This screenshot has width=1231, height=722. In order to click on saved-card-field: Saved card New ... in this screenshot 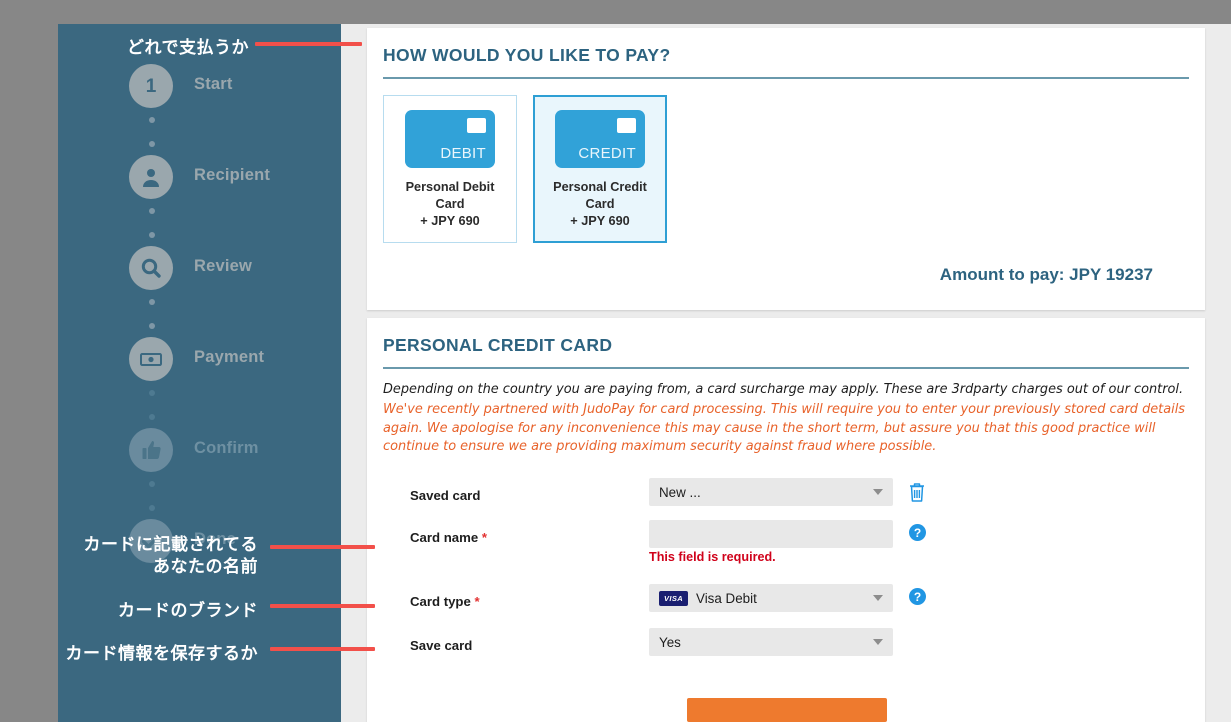, I will do `click(786, 499)`.